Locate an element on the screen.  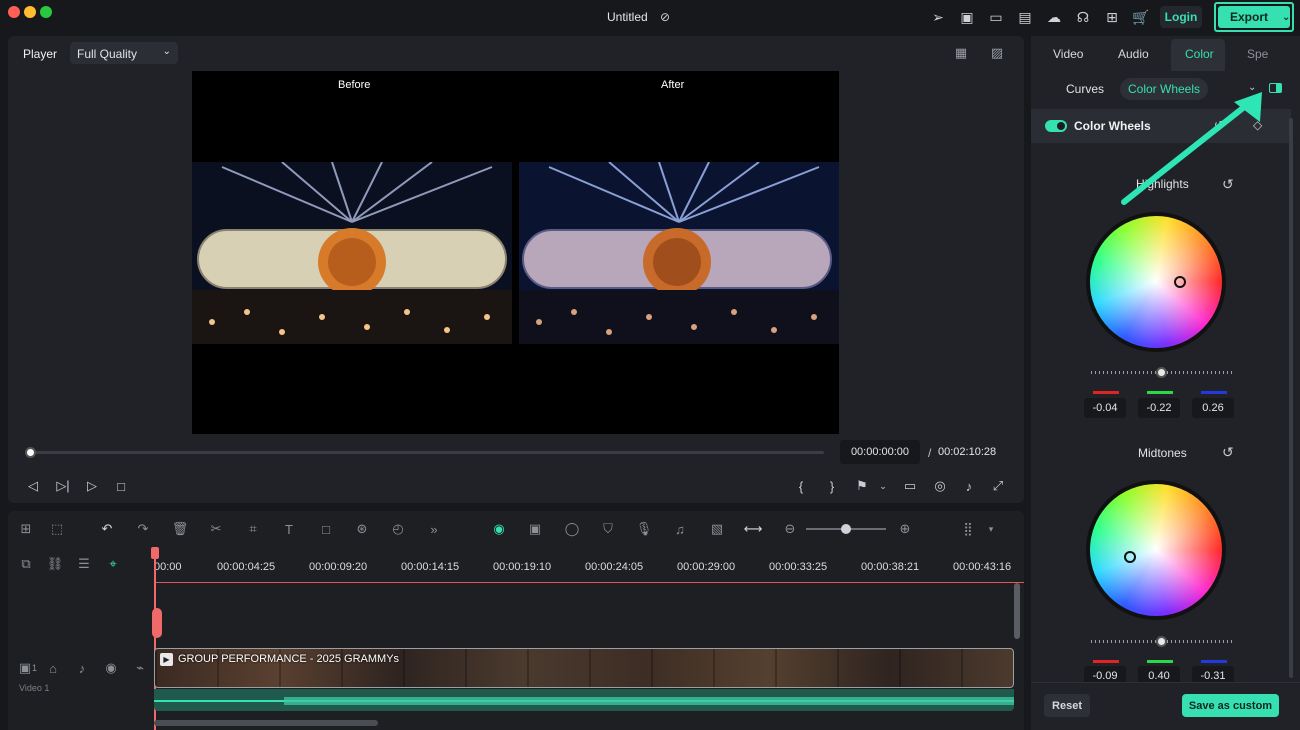
export-button-highlight: Export ⌄ is located at coordinates (1254, 17).